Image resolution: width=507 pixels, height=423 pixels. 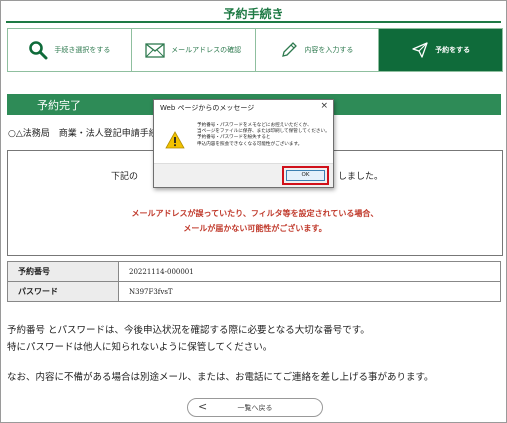 I want to click on dialog-line: 申込内容を照会できなくなる可能性がございます。, so click(x=250, y=144).